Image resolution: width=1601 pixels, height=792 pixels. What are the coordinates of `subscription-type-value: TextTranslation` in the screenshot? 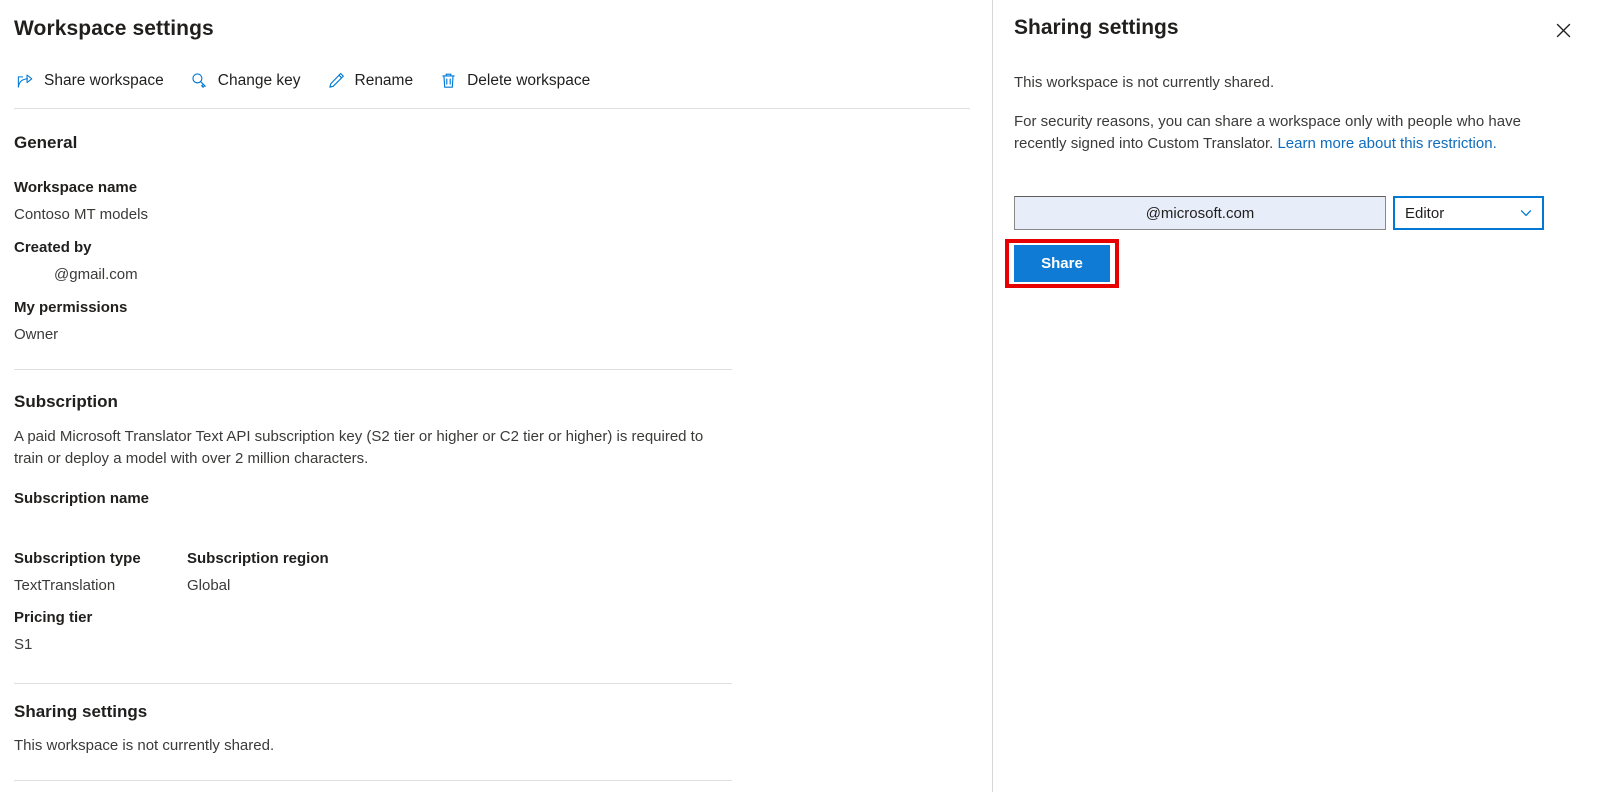 It's located at (65, 585).